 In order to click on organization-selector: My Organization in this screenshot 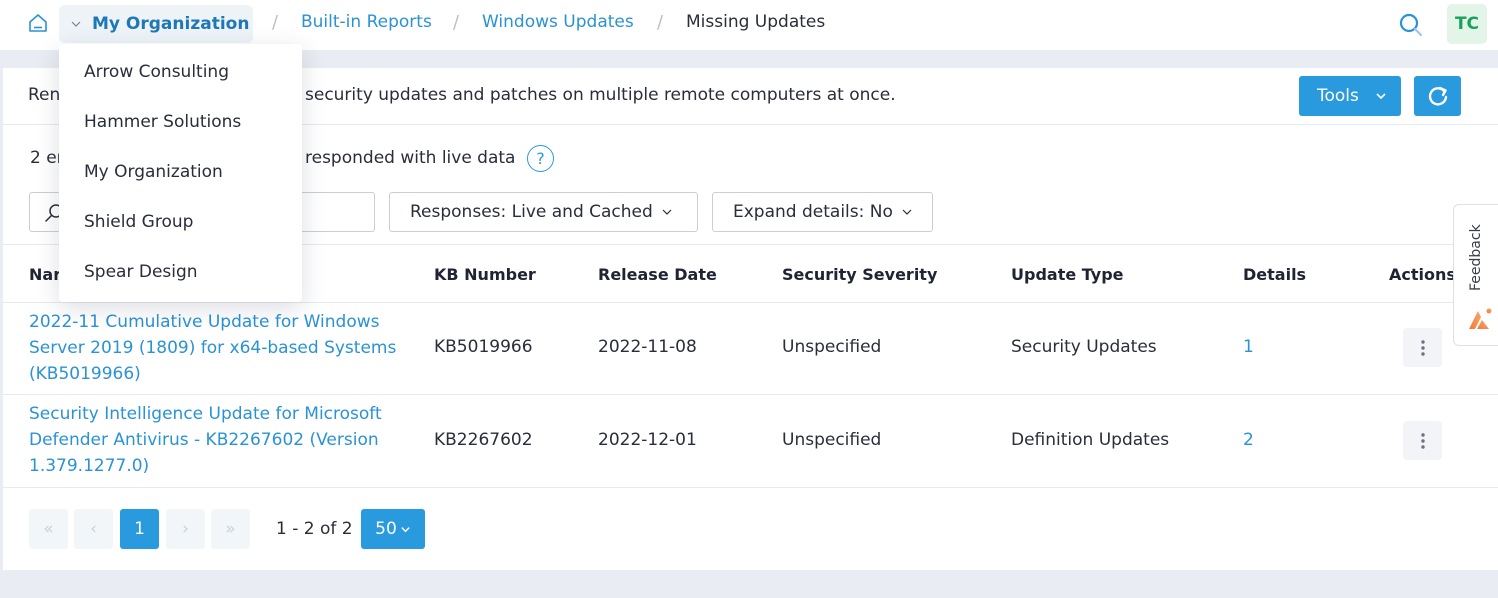, I will do `click(156, 24)`.